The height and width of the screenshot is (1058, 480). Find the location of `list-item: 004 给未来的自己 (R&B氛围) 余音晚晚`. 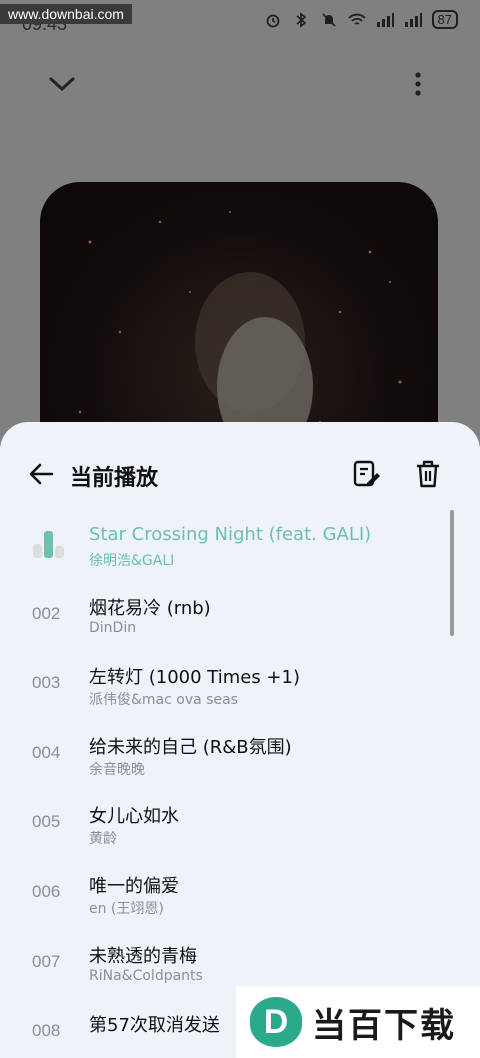

list-item: 004 给未来的自己 (R&B氛围) 余音晚晚 is located at coordinates (240, 756).